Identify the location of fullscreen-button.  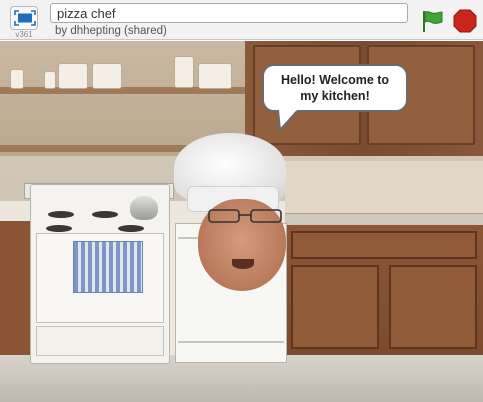
(24, 18).